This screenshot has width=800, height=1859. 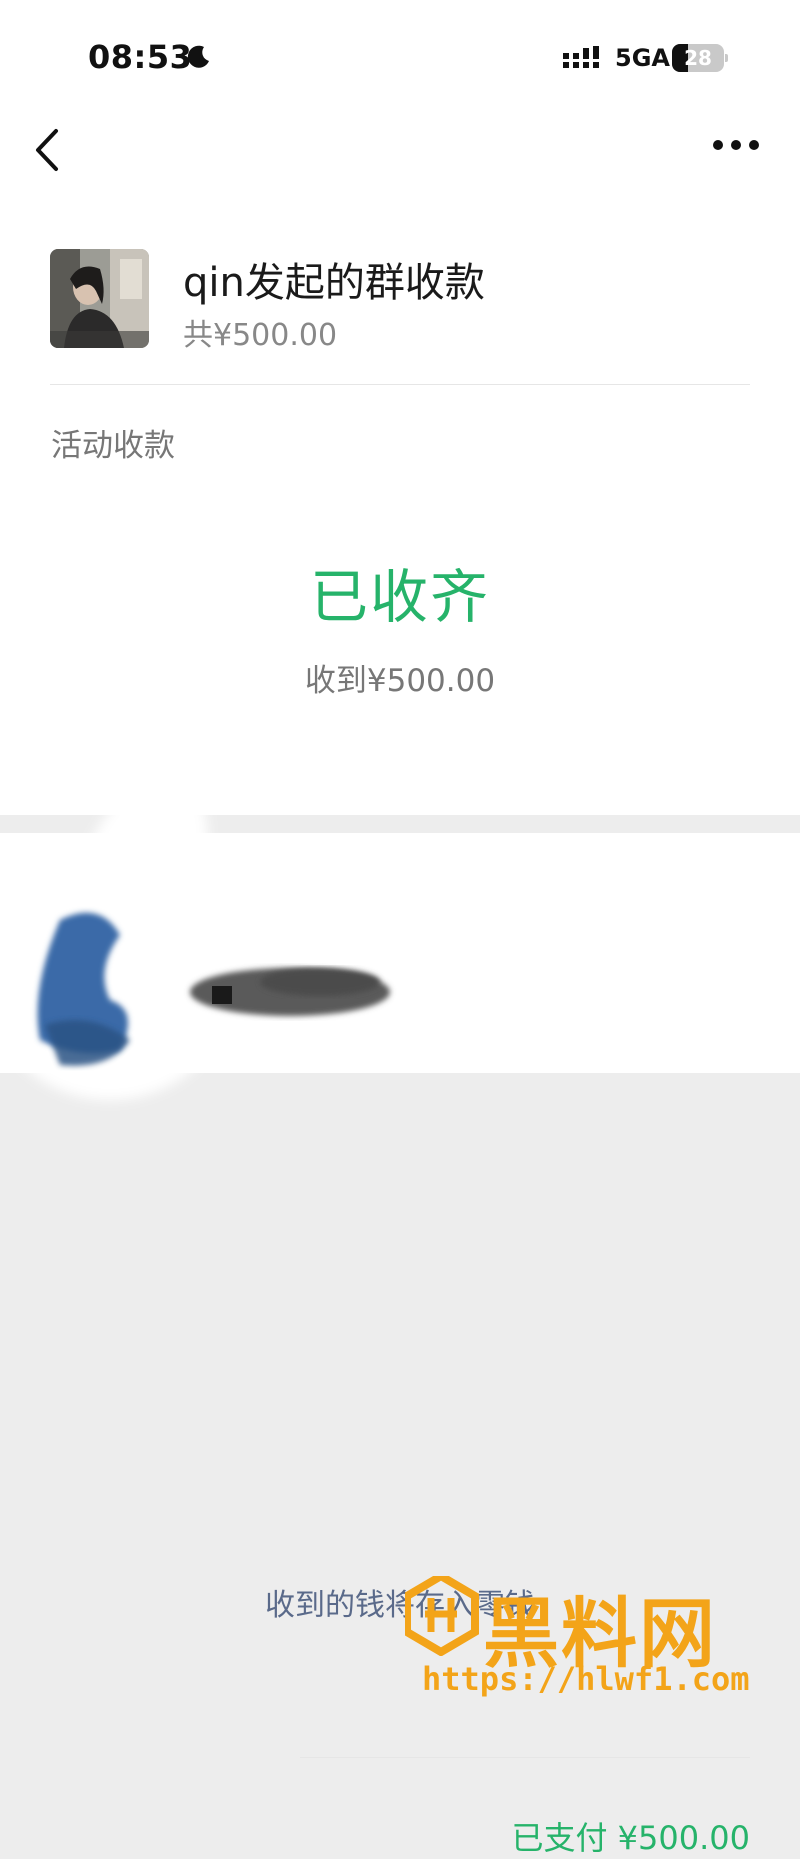 I want to click on back-icon, so click(x=47, y=150).